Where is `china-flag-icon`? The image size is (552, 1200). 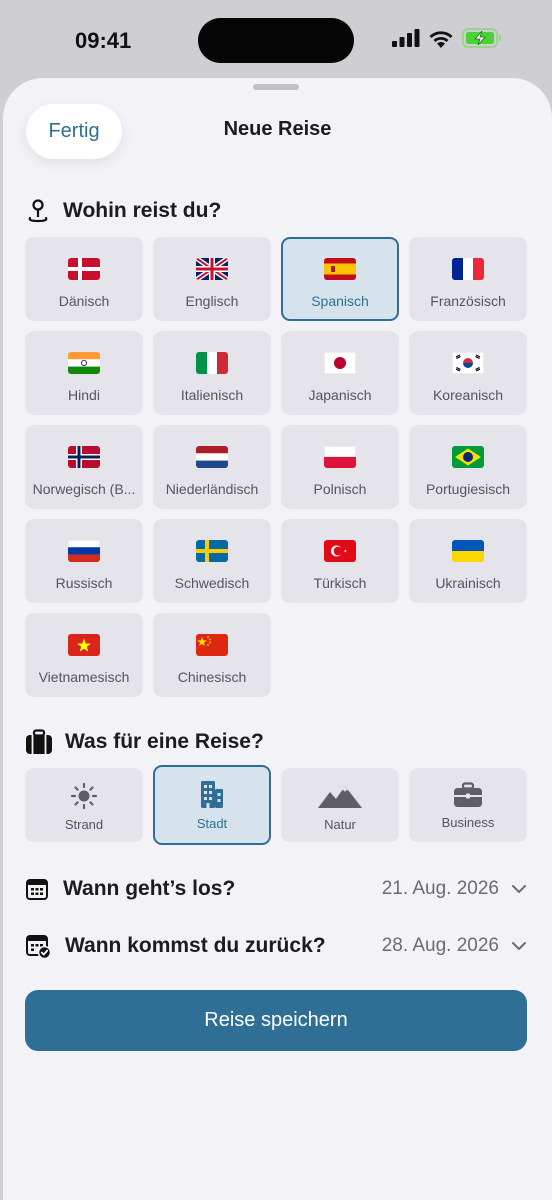
china-flag-icon is located at coordinates (212, 645).